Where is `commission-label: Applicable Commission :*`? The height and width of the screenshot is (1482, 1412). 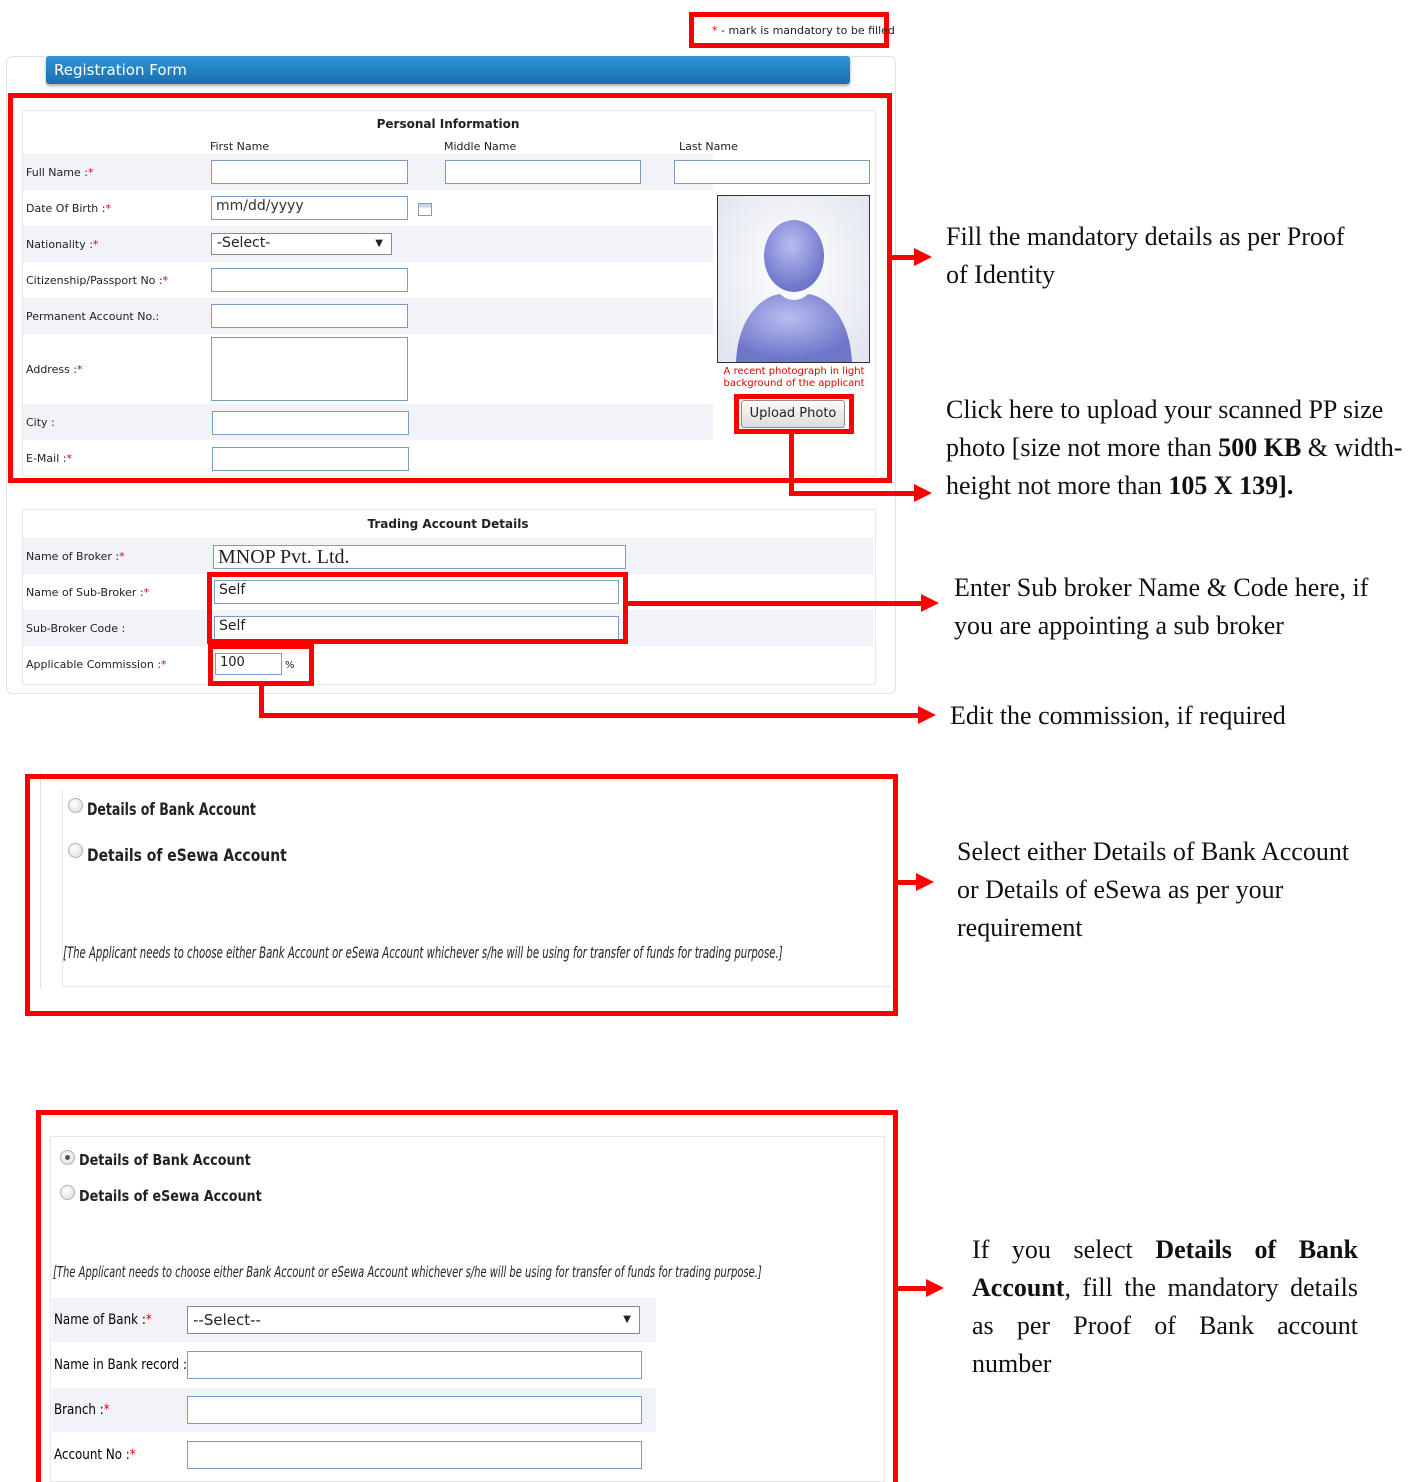 commission-label: Applicable Commission :* is located at coordinates (96, 664).